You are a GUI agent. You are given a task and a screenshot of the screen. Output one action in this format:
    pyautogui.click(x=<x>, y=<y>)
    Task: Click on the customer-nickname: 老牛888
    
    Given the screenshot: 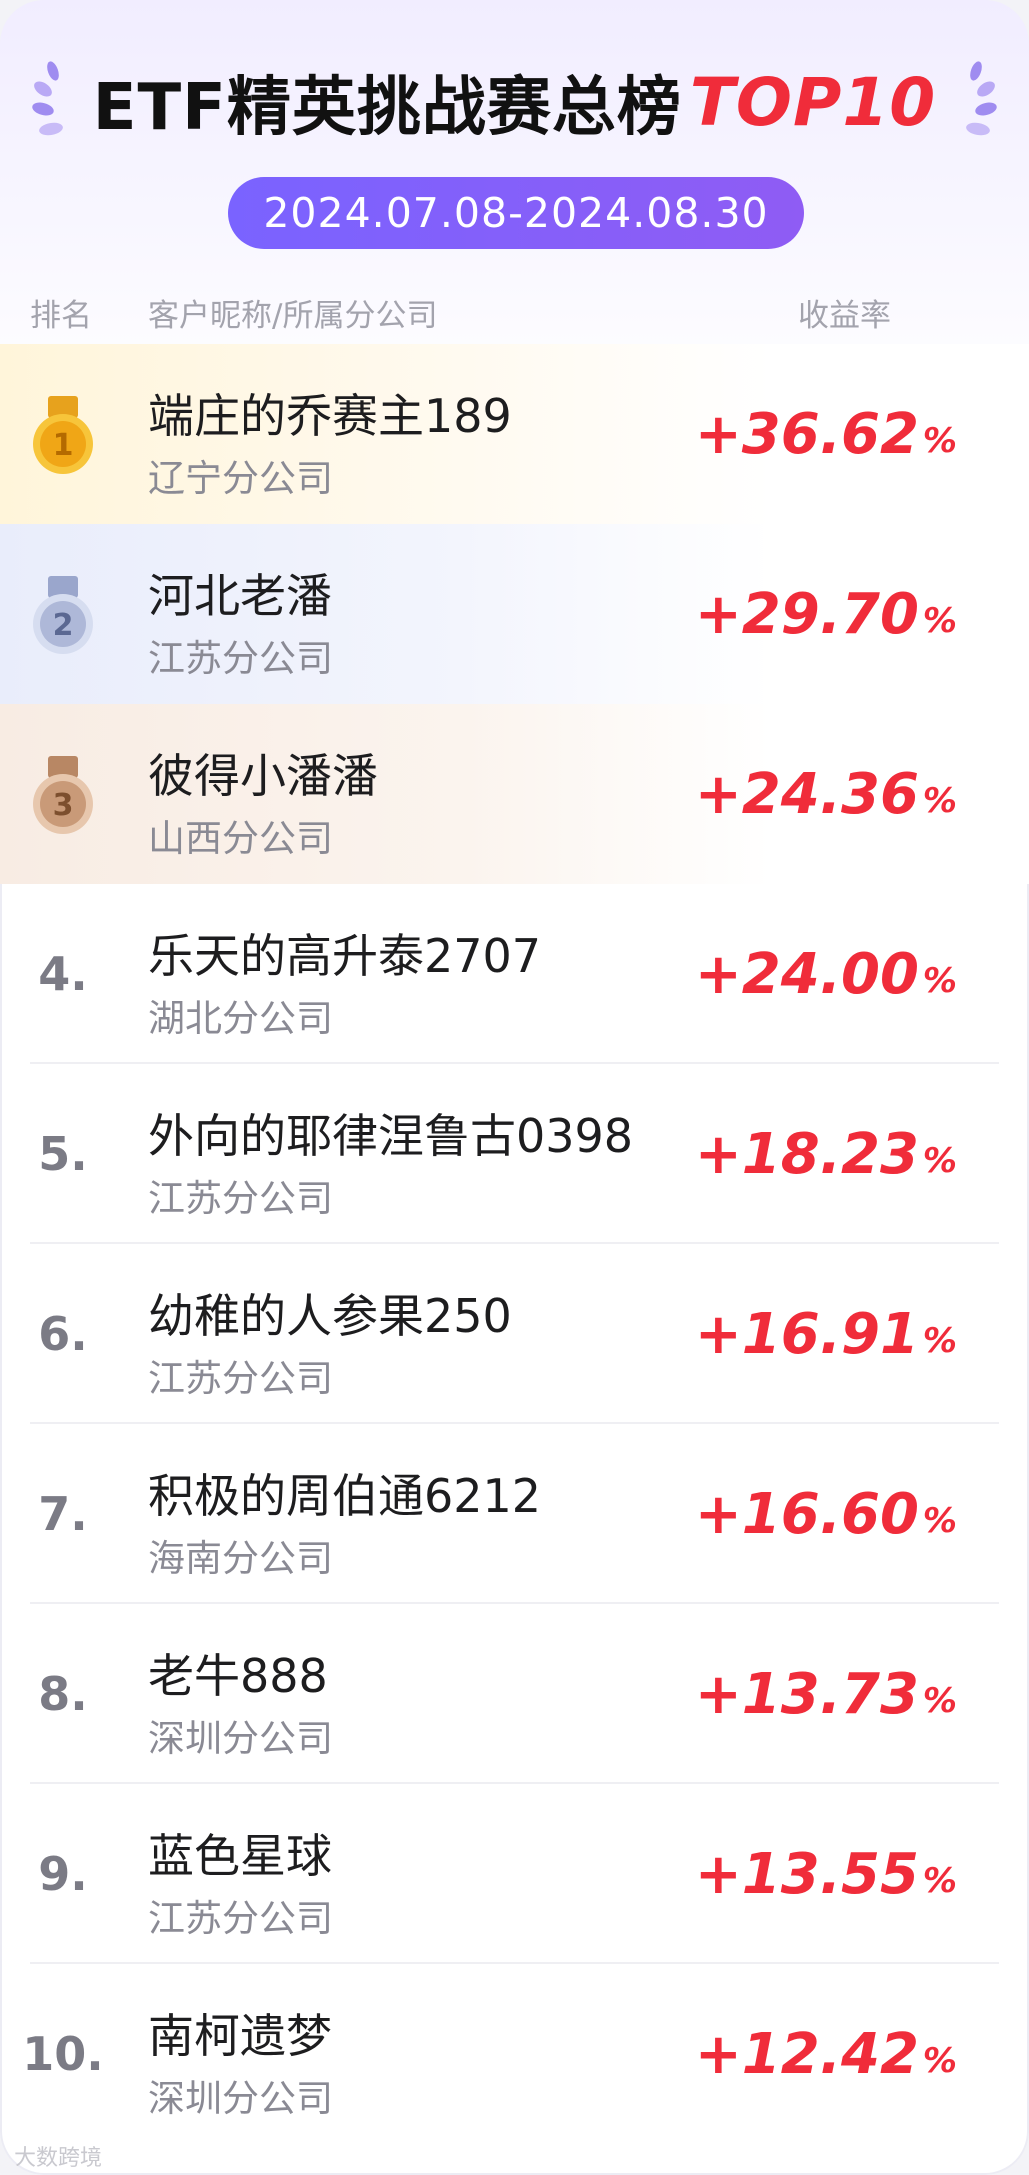 What is the action you would take?
    pyautogui.click(x=238, y=1676)
    